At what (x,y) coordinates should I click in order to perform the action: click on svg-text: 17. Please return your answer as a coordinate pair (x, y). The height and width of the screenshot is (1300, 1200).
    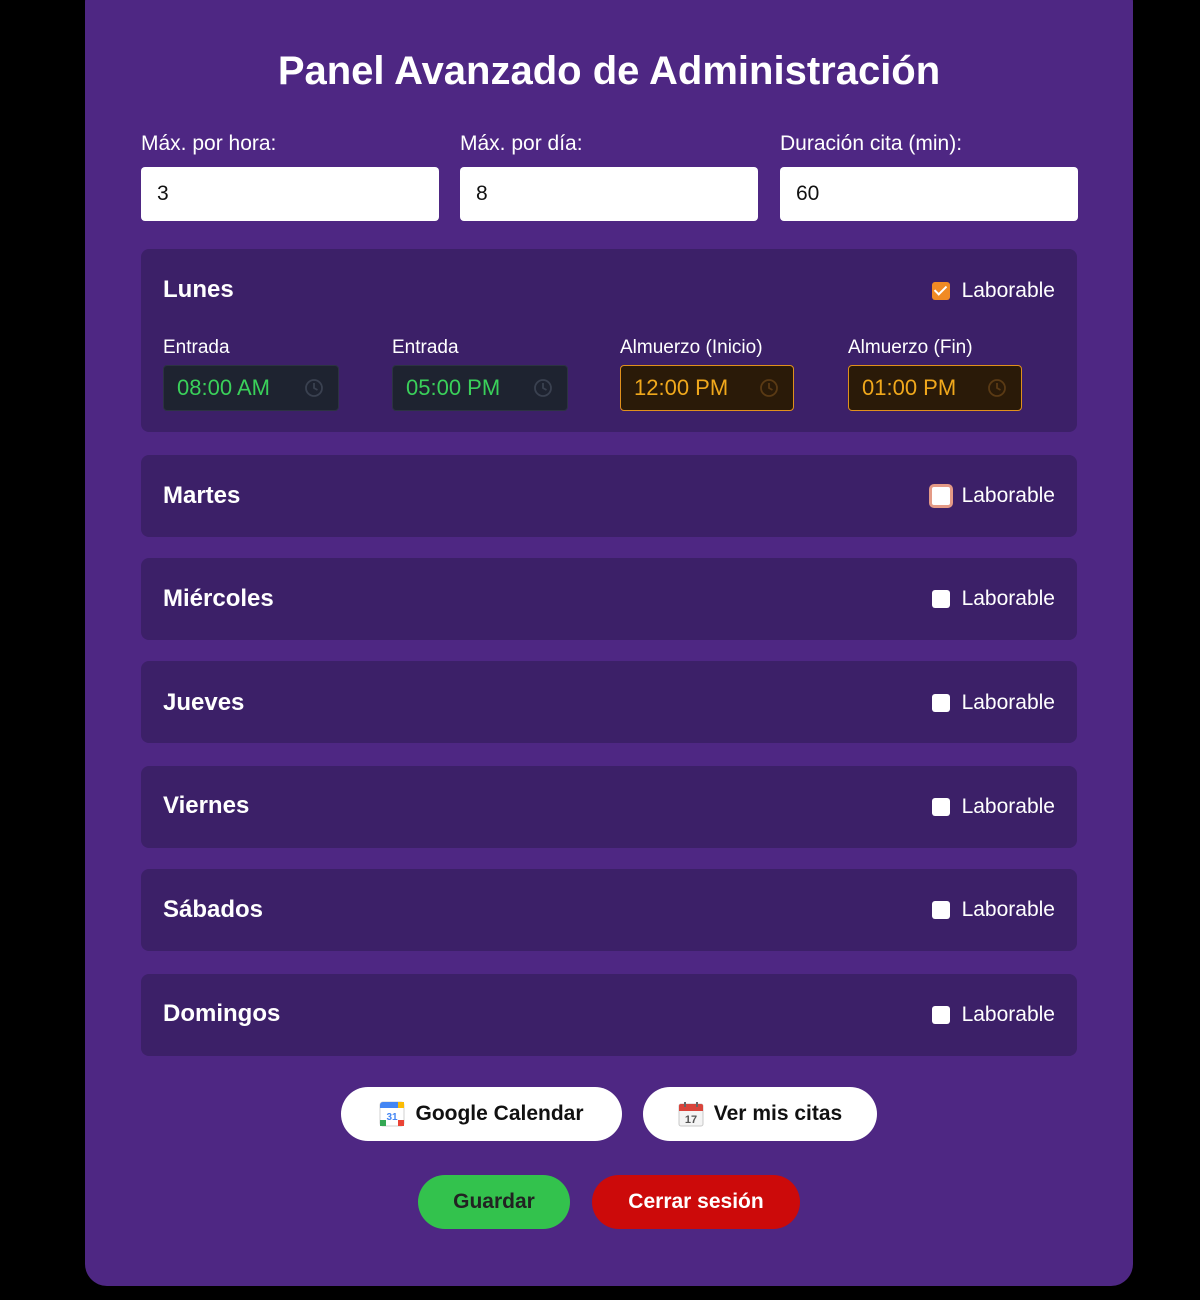
    Looking at the image, I should click on (691, 1120).